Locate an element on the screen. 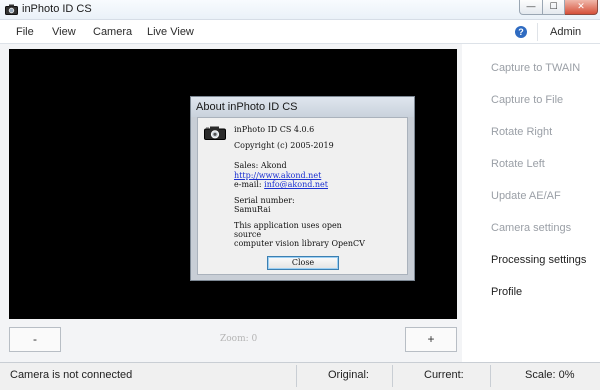 Image resolution: width=600 pixels, height=390 pixels. email-row: e-mail: info@akond.net is located at coordinates (281, 184).